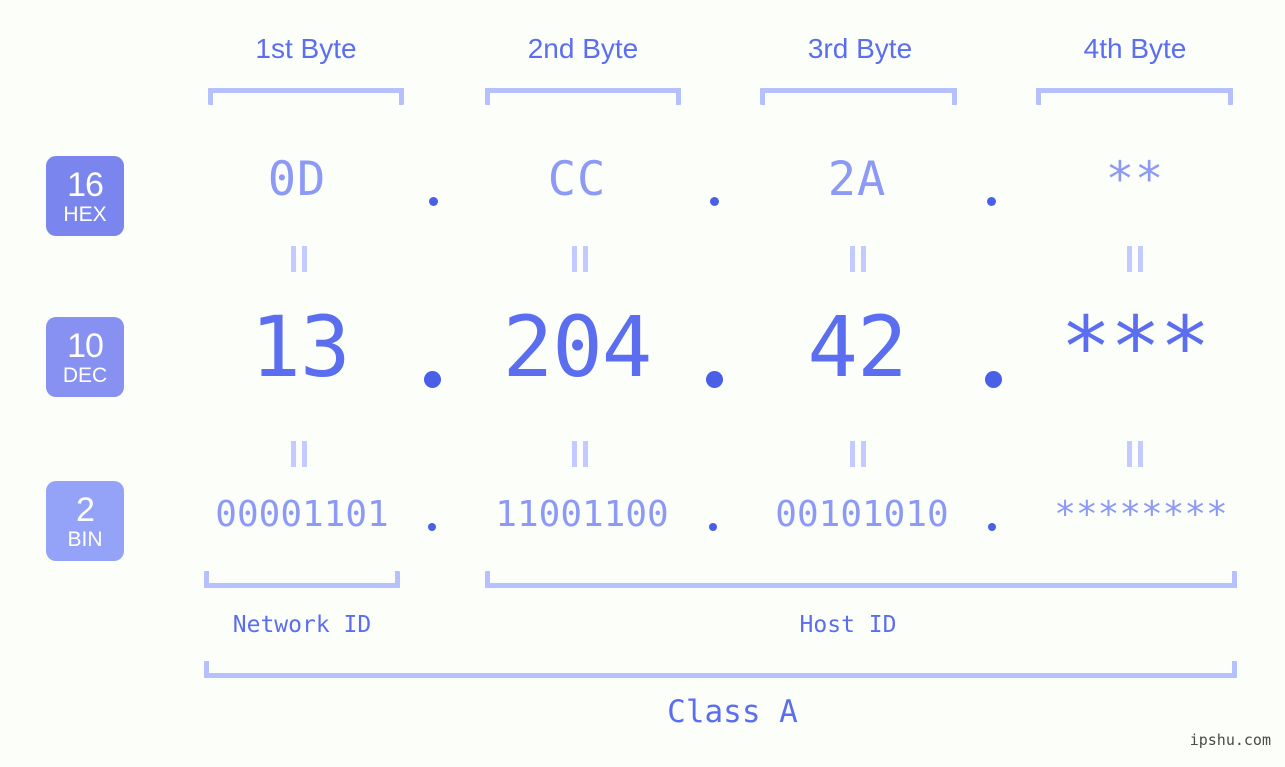 The image size is (1285, 767). What do you see at coordinates (861, 579) in the screenshot?
I see `host-id-bracket` at bounding box center [861, 579].